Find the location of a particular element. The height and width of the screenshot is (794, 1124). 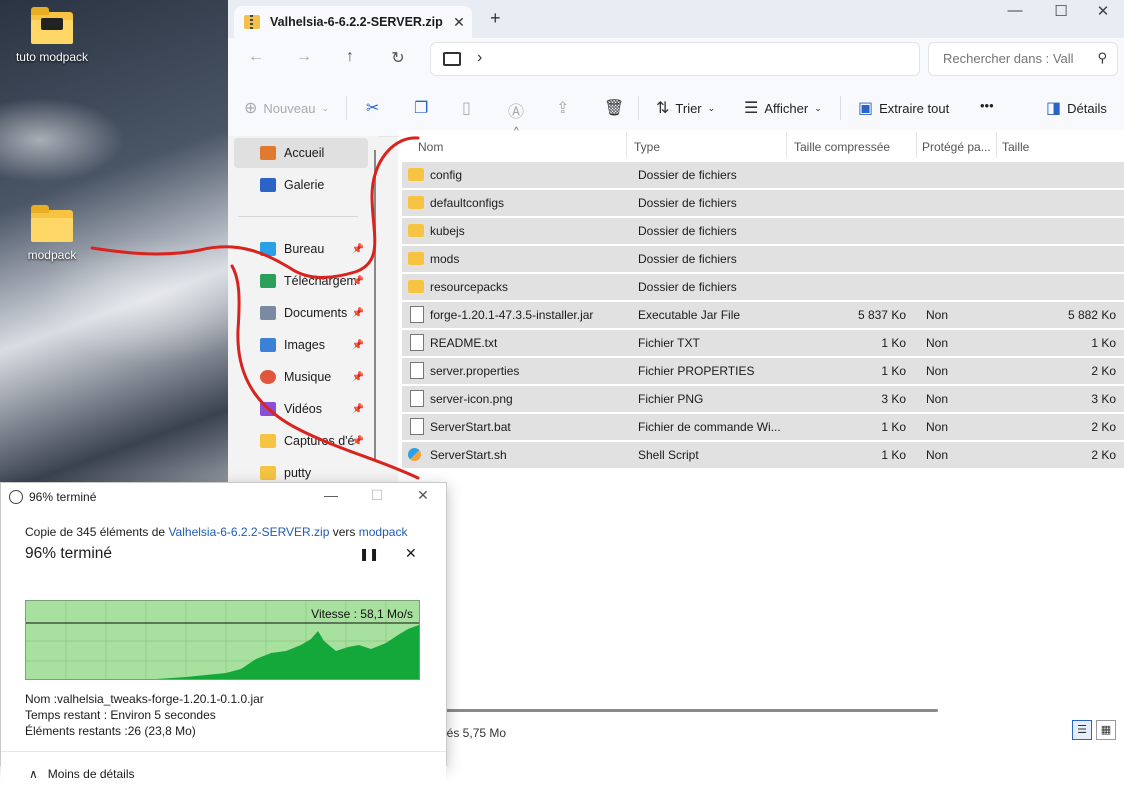

items-remaining: 26 (23,8 Mo) is located at coordinates (161, 731).